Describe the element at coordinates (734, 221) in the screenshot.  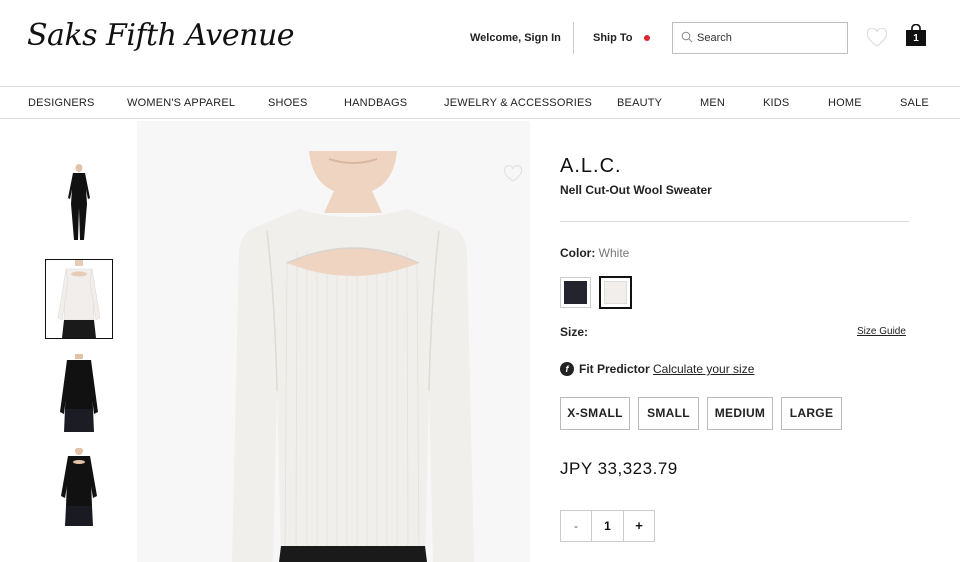
I see `info-divider` at that location.